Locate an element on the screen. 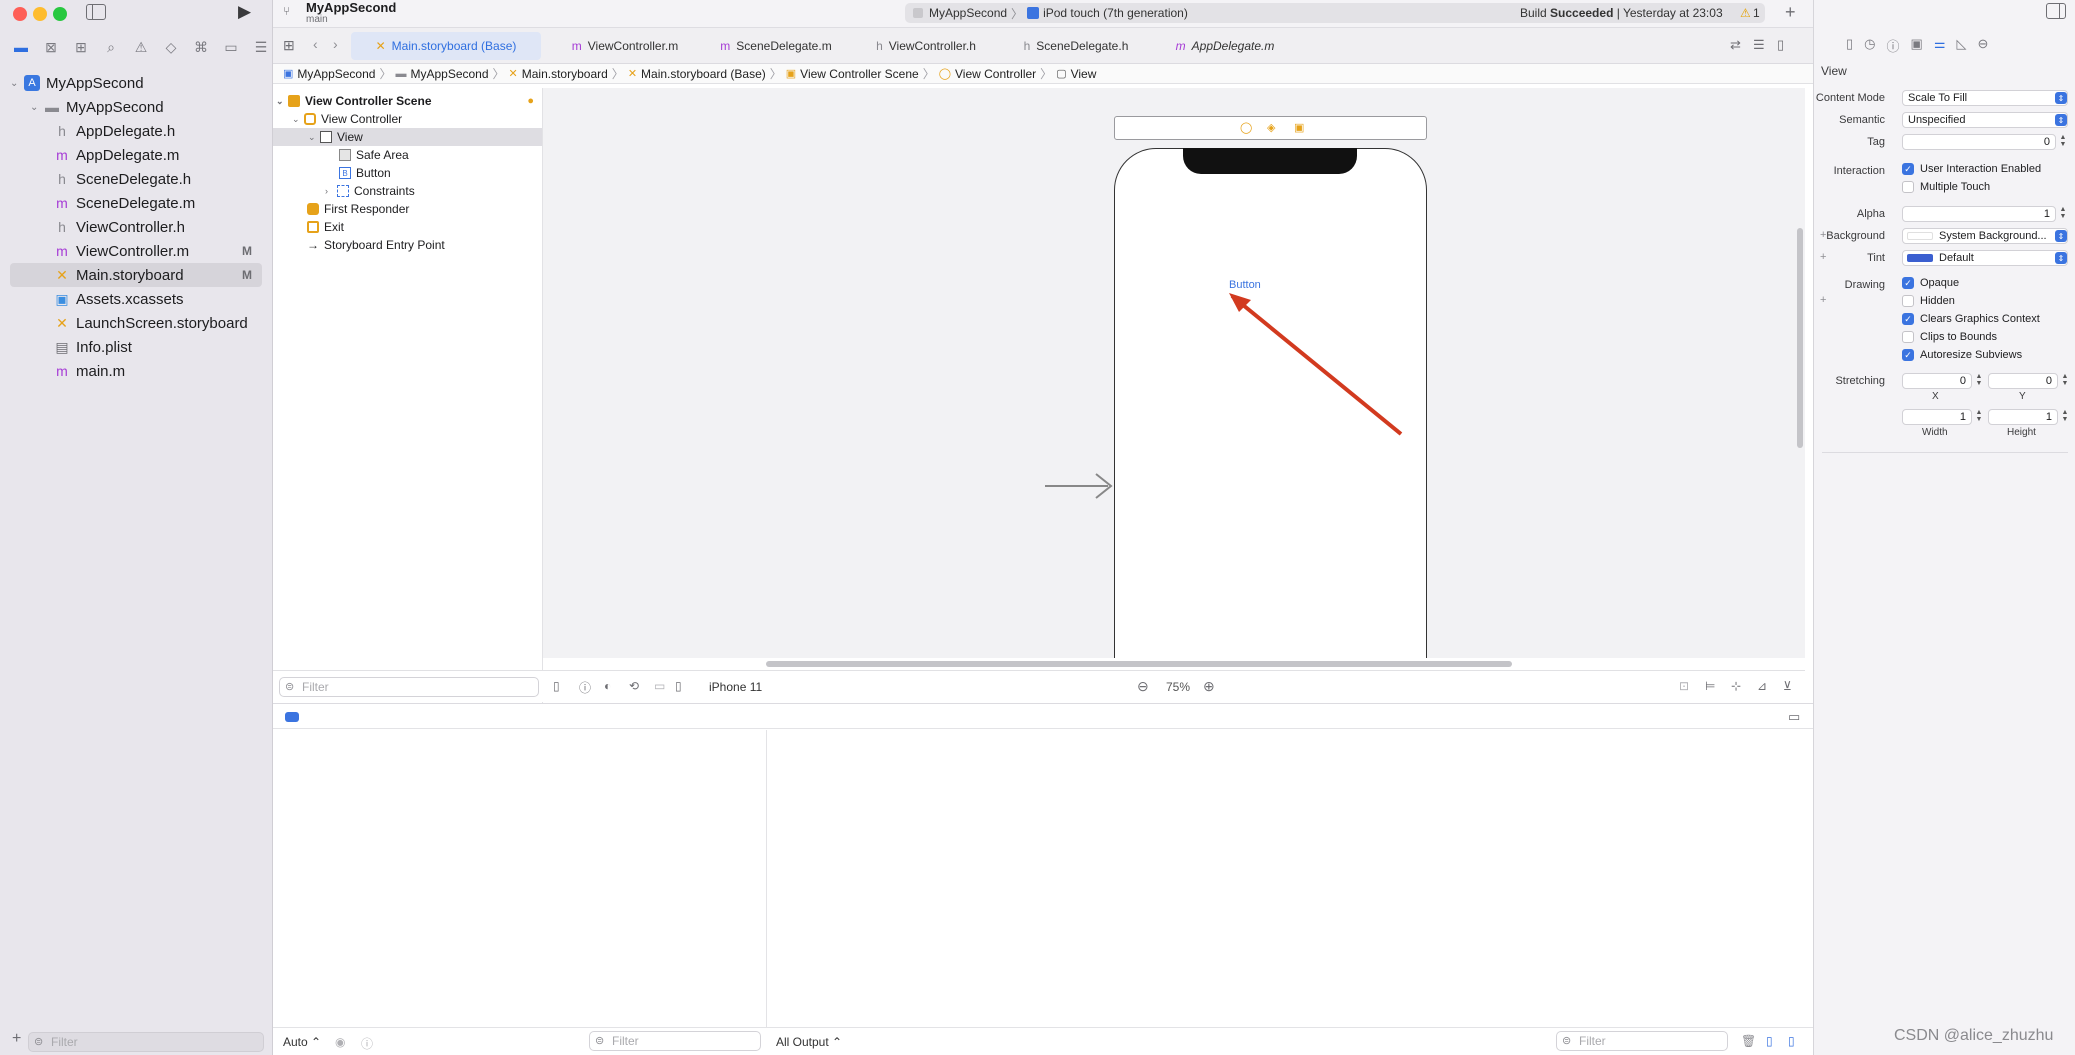 This screenshot has width=2075, height=1055. report-navigator-icon: ☰ is located at coordinates (261, 47).